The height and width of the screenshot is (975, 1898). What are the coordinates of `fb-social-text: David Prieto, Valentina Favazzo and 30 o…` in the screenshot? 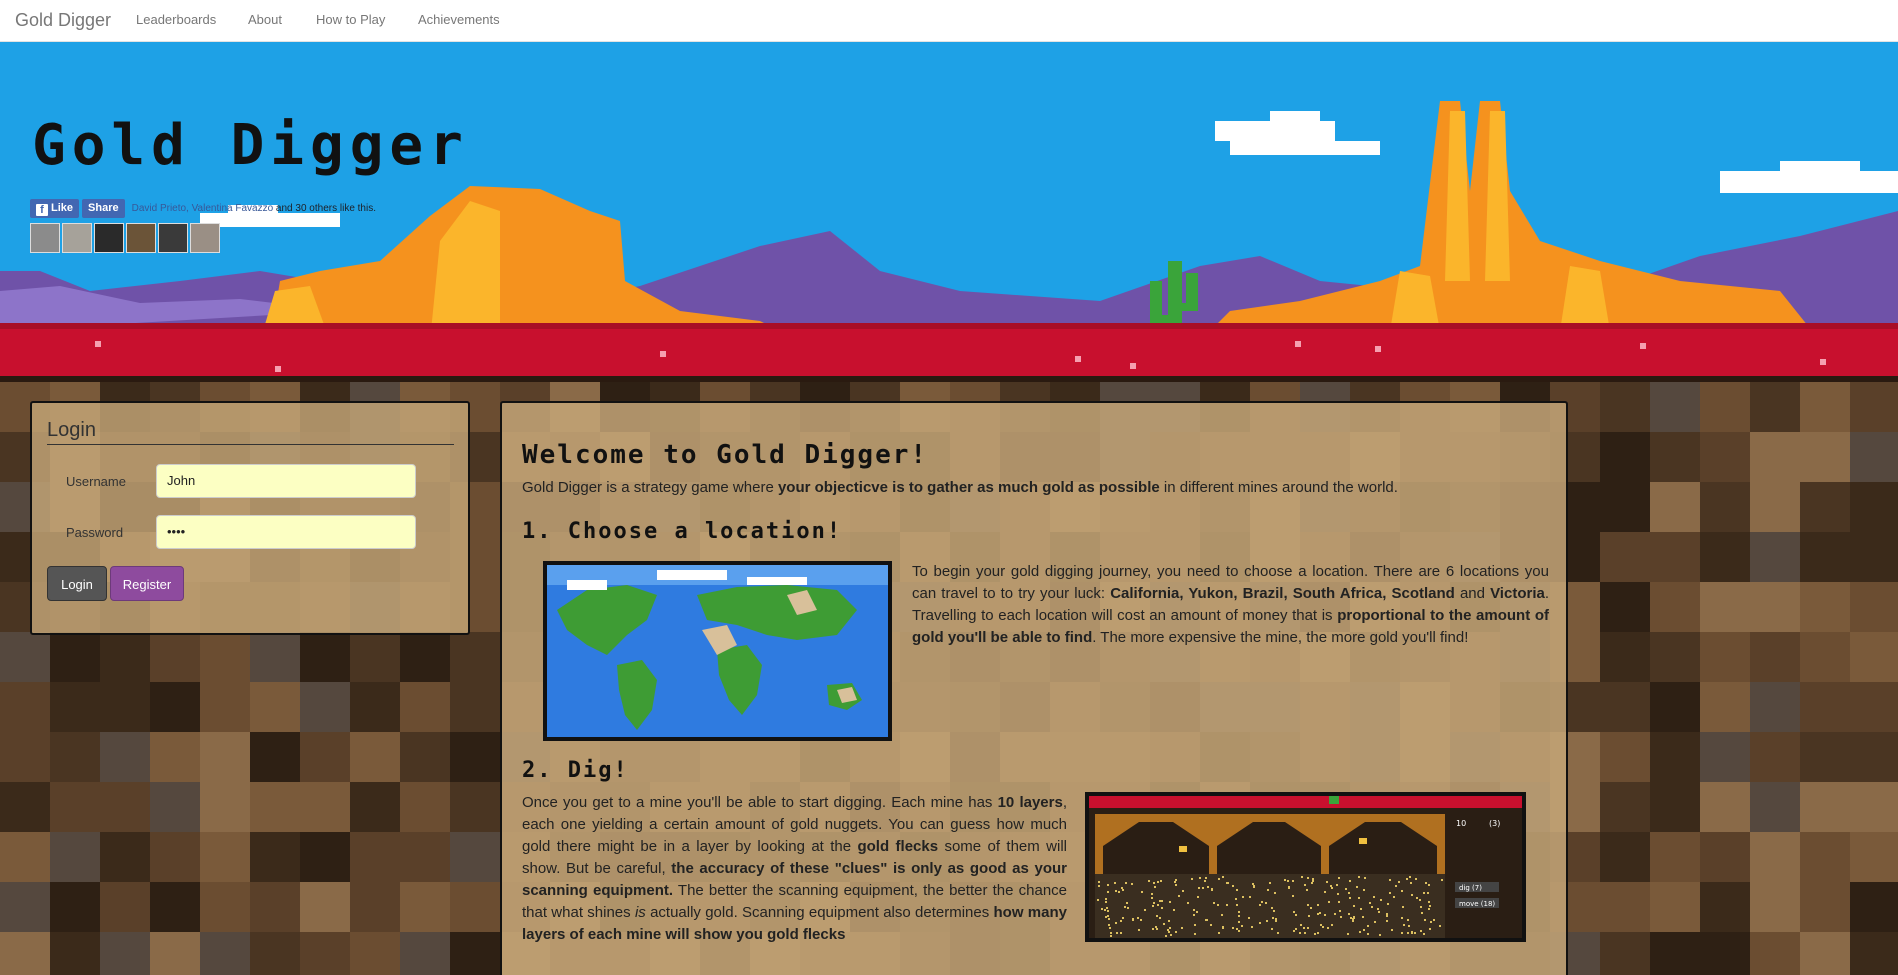 It's located at (254, 208).